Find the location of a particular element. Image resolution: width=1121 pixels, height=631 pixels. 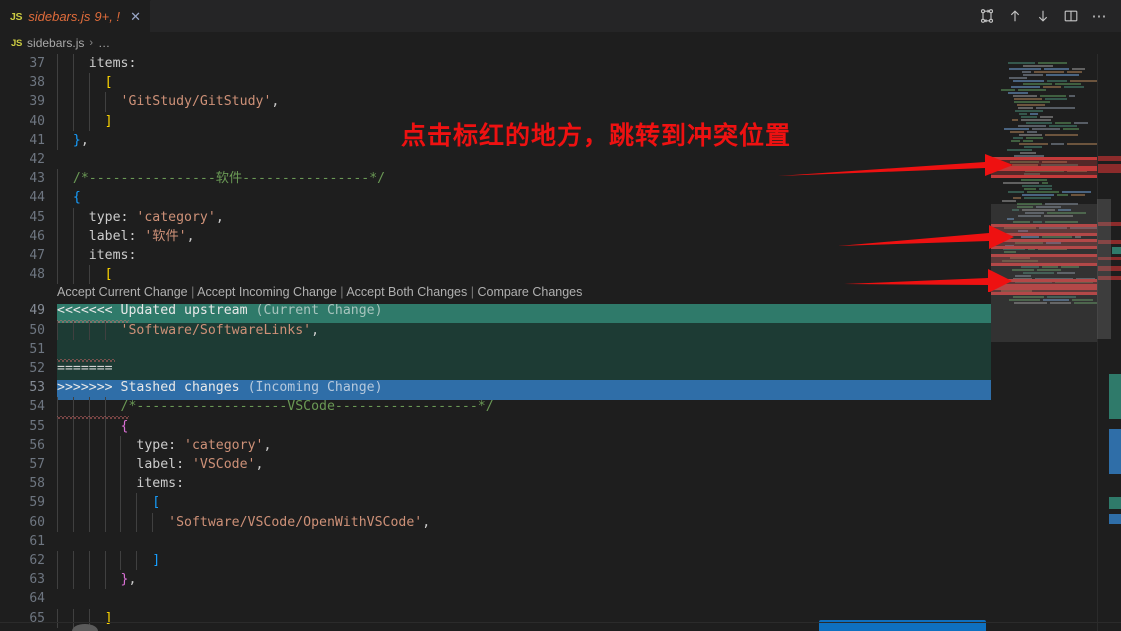

code-line: 51 is located at coordinates (495, 349).